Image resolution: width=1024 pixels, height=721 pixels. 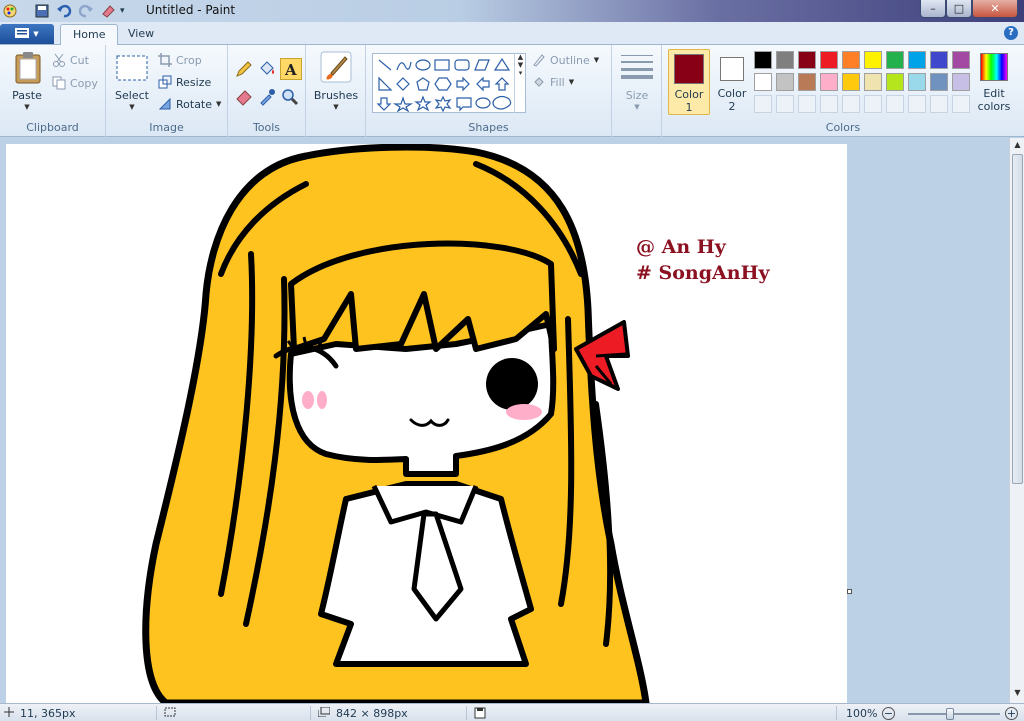 What do you see at coordinates (170, 713) in the screenshot?
I see `selection-size` at bounding box center [170, 713].